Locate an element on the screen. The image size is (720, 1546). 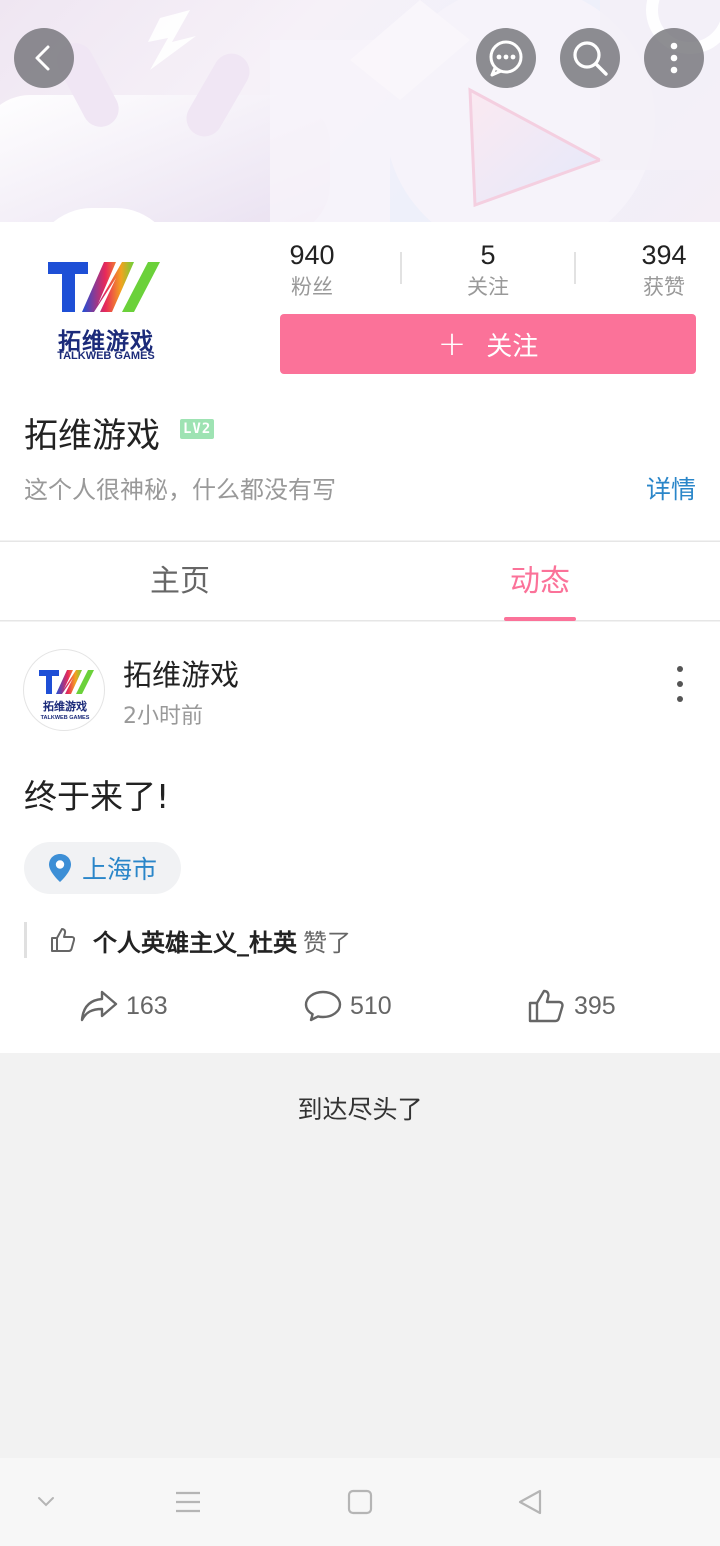
chat-bubble-icon is located at coordinates (506, 58).